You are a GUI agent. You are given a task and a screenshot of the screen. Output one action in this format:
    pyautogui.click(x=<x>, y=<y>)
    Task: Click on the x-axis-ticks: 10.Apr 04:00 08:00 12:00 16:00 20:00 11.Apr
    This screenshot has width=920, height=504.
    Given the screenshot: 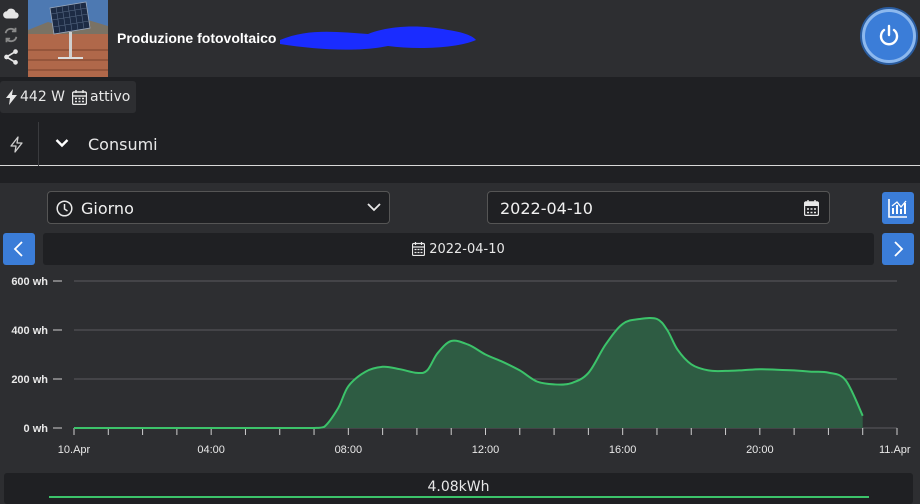 What is the action you would take?
    pyautogui.click(x=484, y=442)
    